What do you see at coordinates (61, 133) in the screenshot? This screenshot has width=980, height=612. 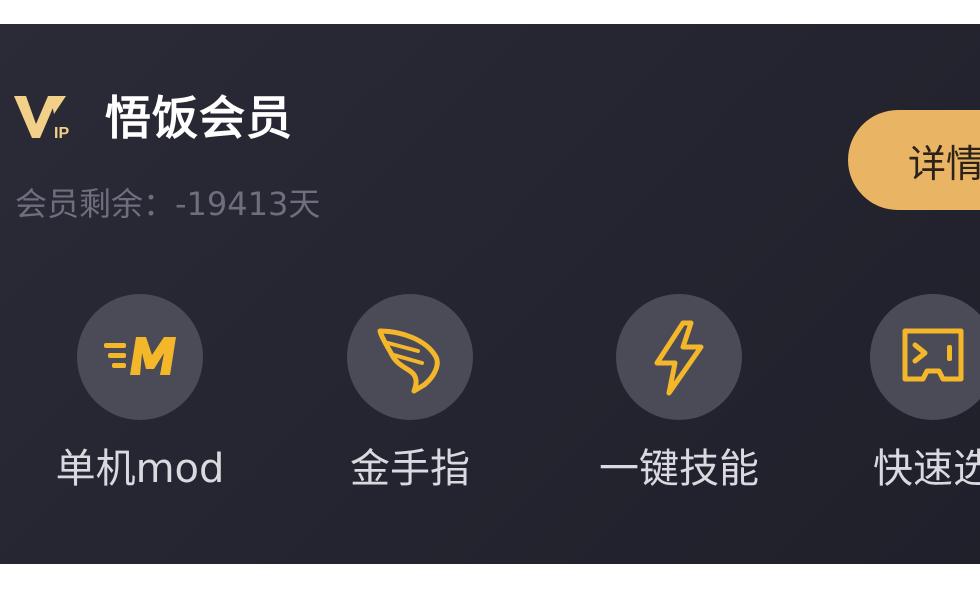 I see `svg-text: IP` at bounding box center [61, 133].